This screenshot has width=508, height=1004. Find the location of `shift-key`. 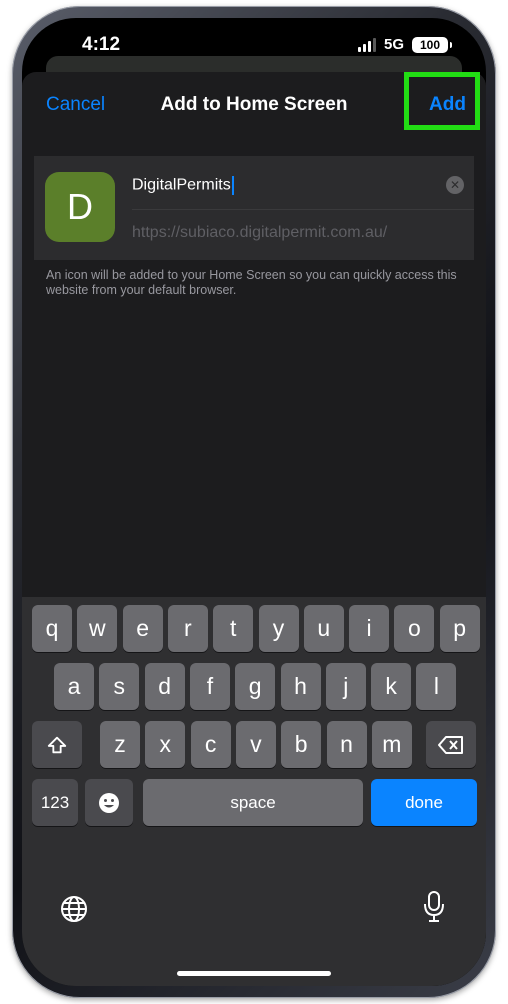

shift-key is located at coordinates (57, 744).